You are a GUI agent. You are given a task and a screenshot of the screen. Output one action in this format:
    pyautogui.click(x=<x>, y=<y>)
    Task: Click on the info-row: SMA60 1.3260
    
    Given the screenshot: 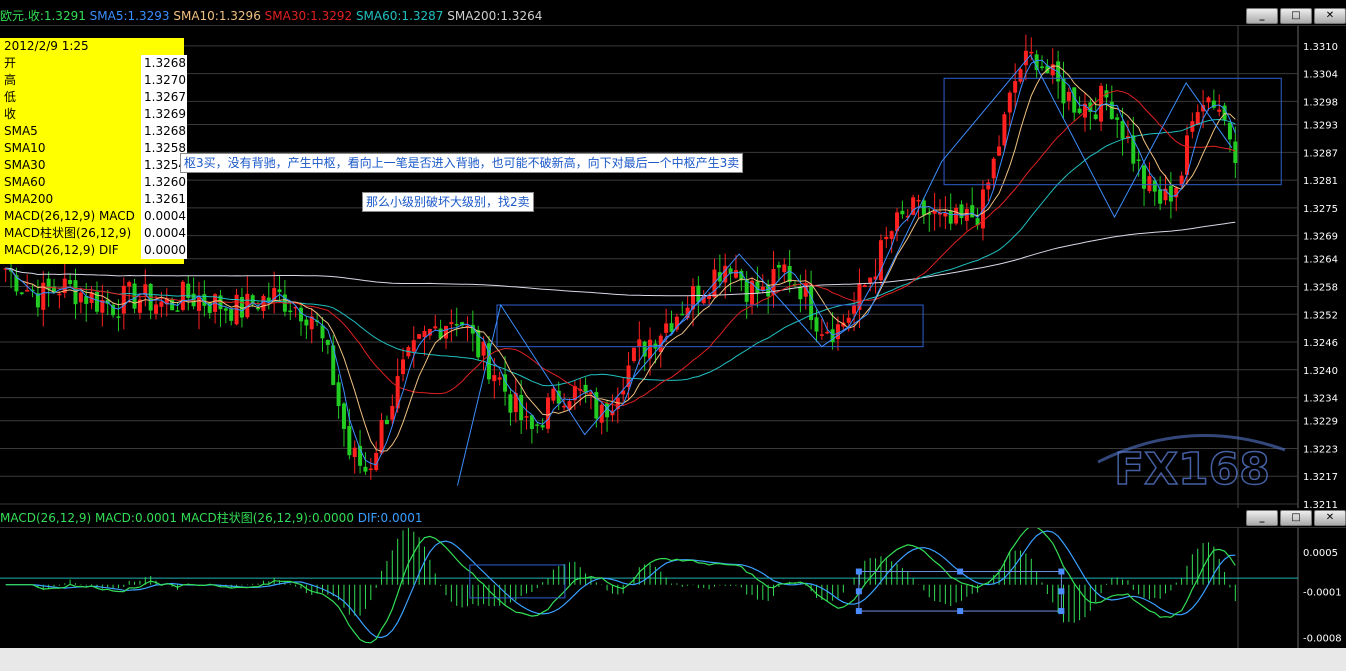 What is the action you would take?
    pyautogui.click(x=95, y=182)
    